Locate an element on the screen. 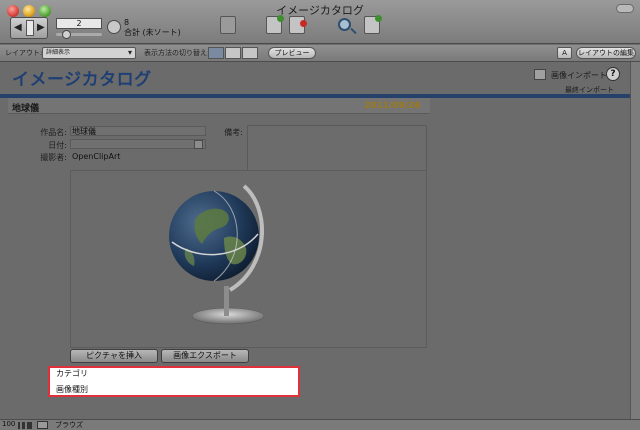 Image resolution: width=640 pixels, height=430 pixels. record-count: 8 合計 (未ソート) is located at coordinates (152, 28).